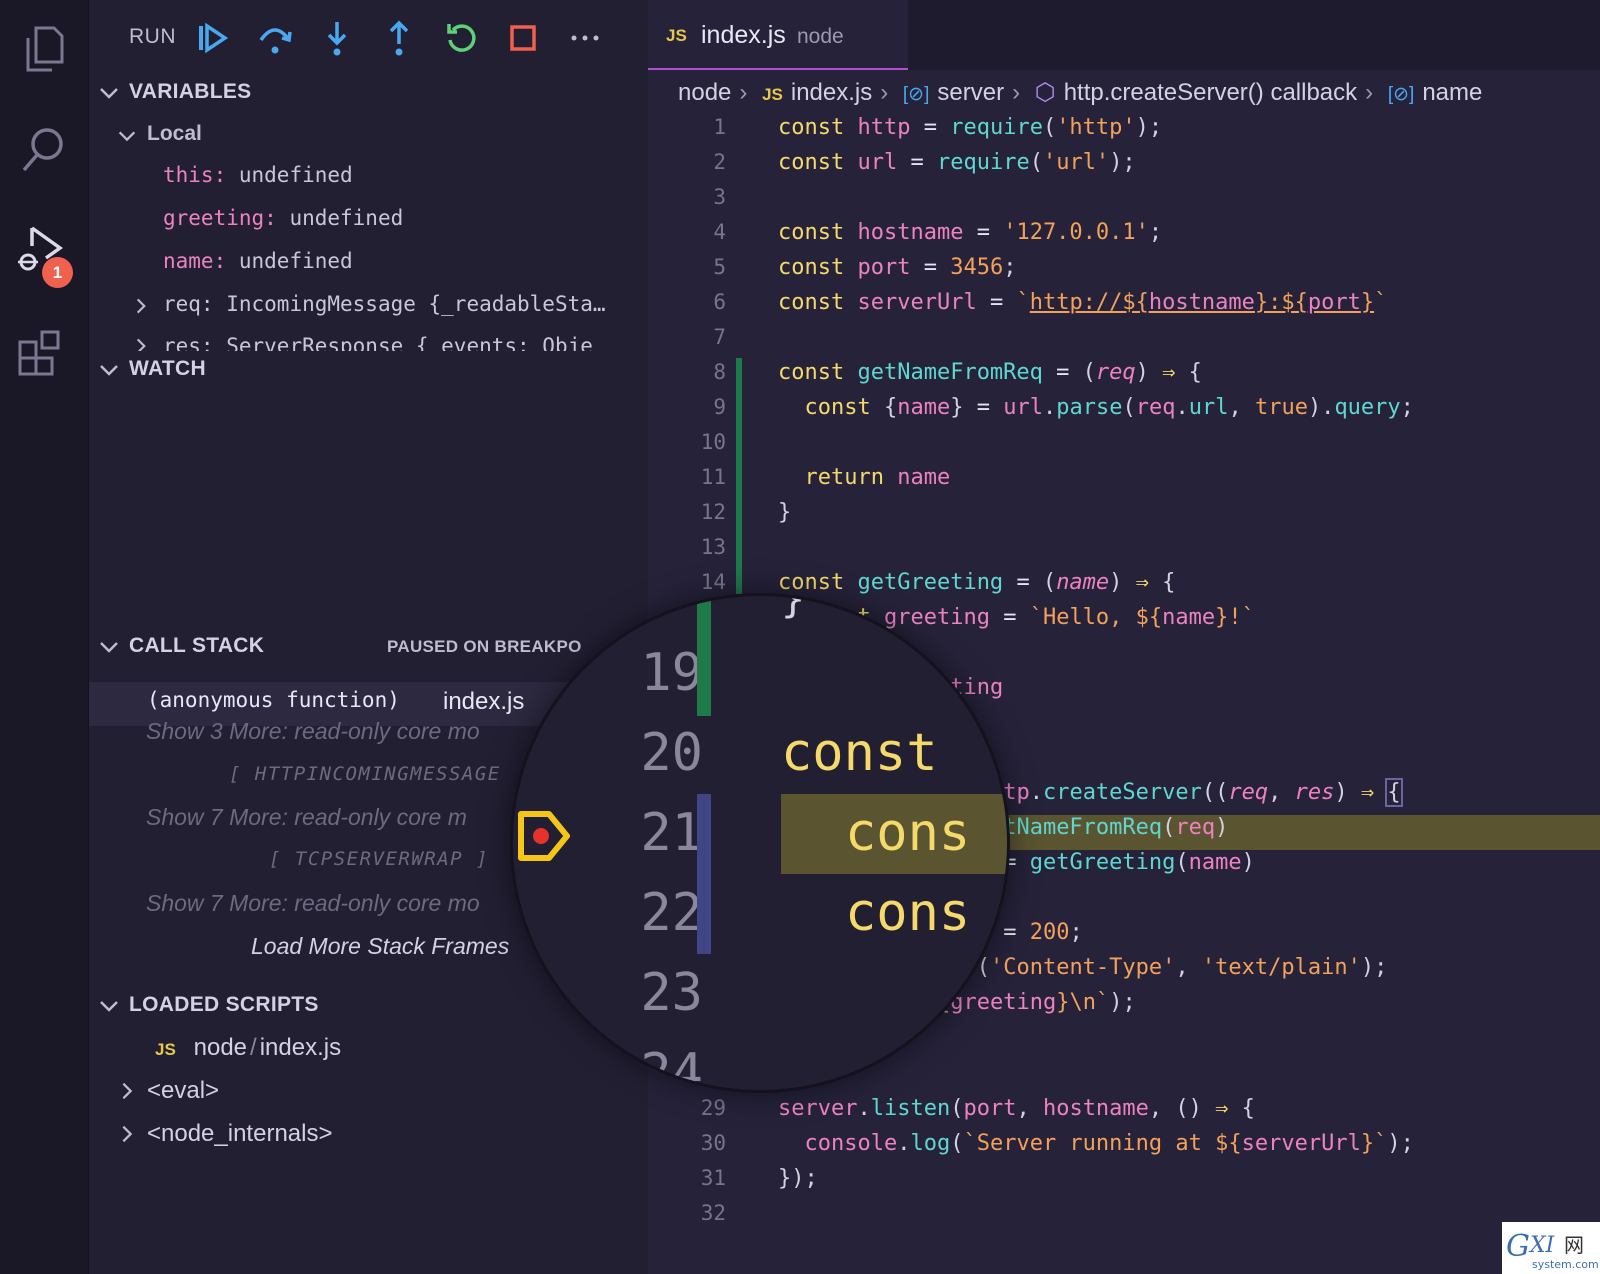  What do you see at coordinates (778, 35) in the screenshot?
I see `tab-index-js: JS index.js node` at bounding box center [778, 35].